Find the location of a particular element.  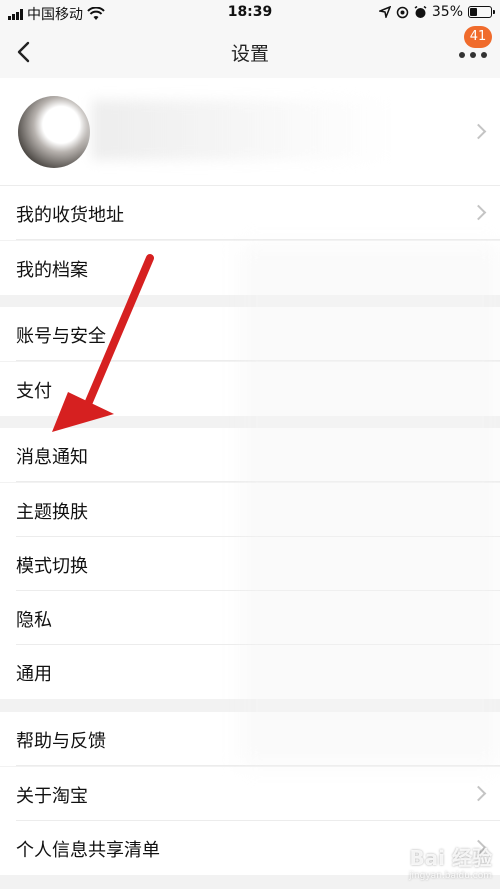

watermark: Bai 经验 jingyan.baidu.com is located at coordinates (450, 861).